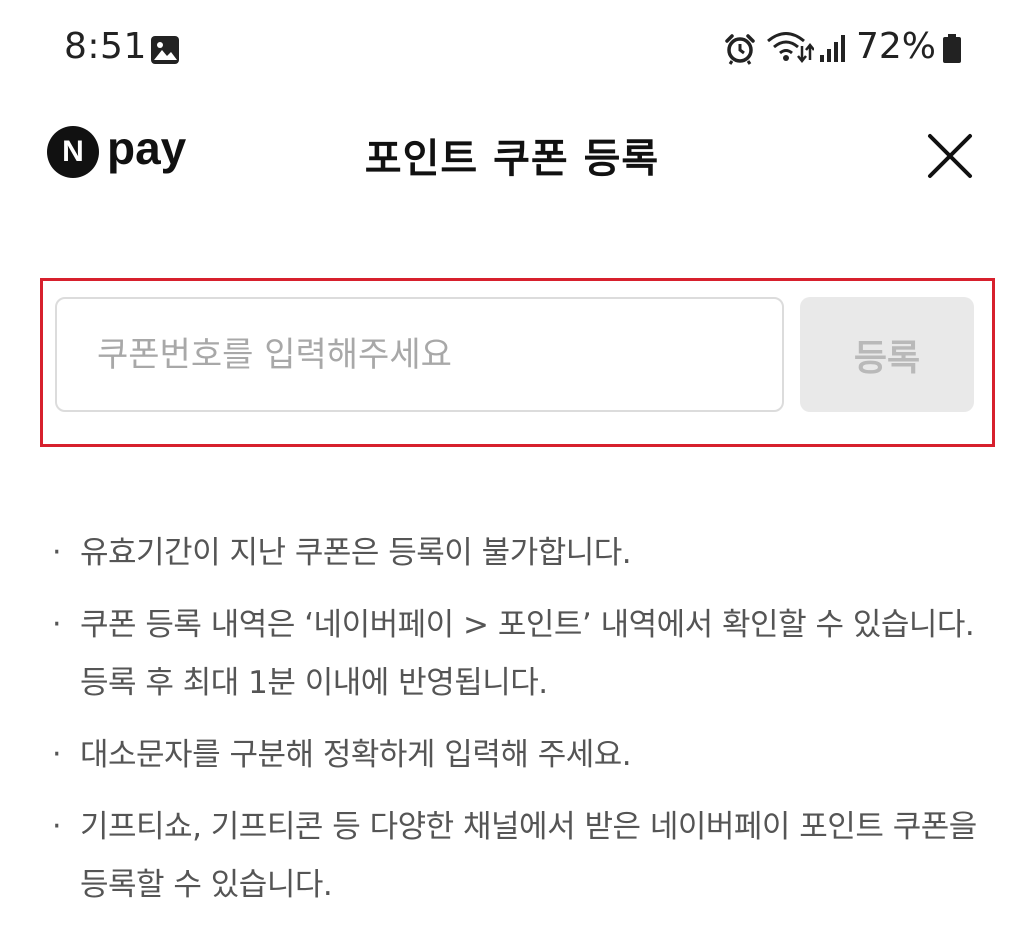 The image size is (1024, 934). What do you see at coordinates (896, 46) in the screenshot?
I see `battery-percent: 72%` at bounding box center [896, 46].